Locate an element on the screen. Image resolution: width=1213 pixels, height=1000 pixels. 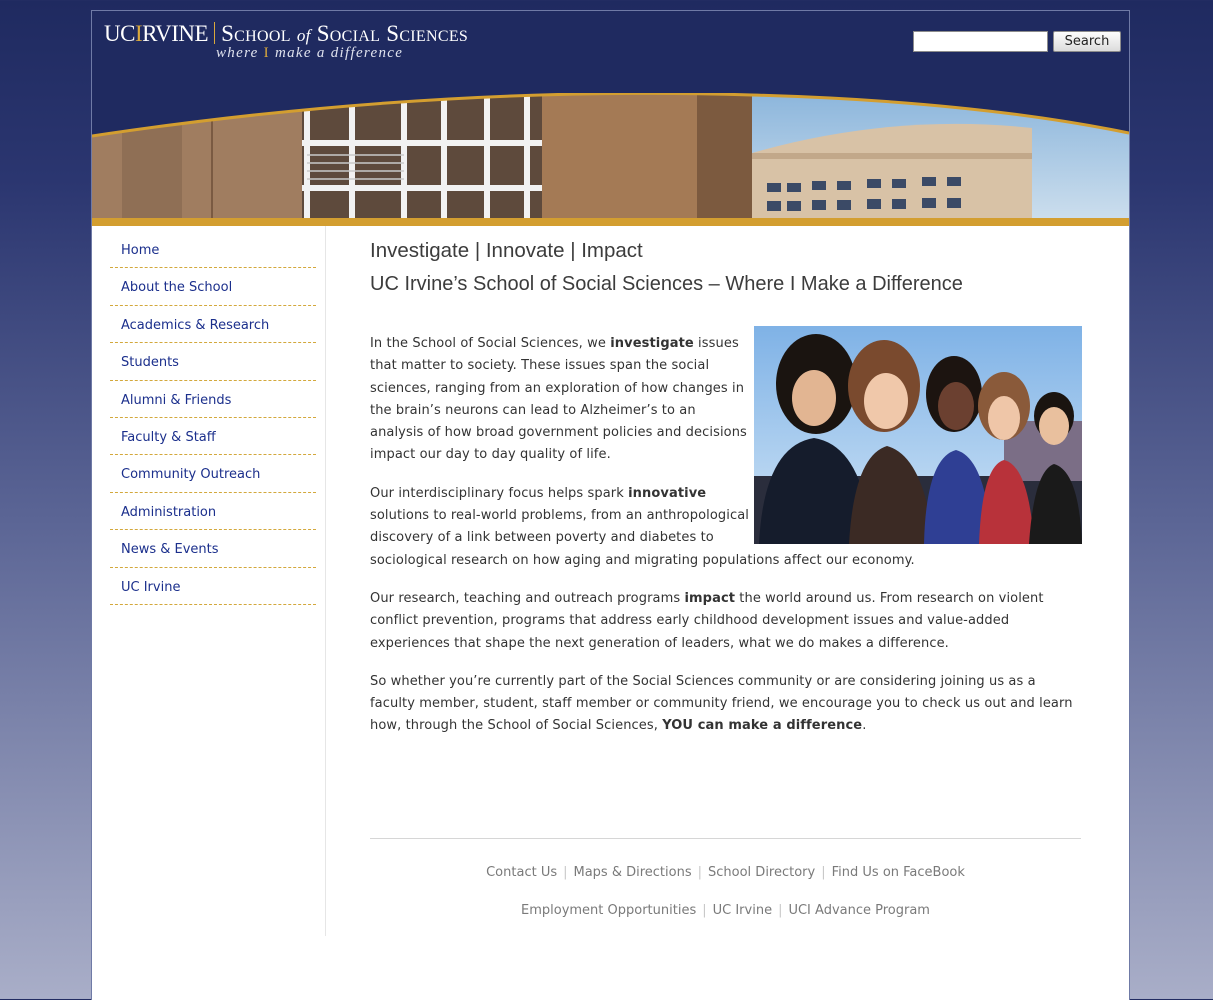
footer-link-employment: Employment Opportunities is located at coordinates (608, 910).